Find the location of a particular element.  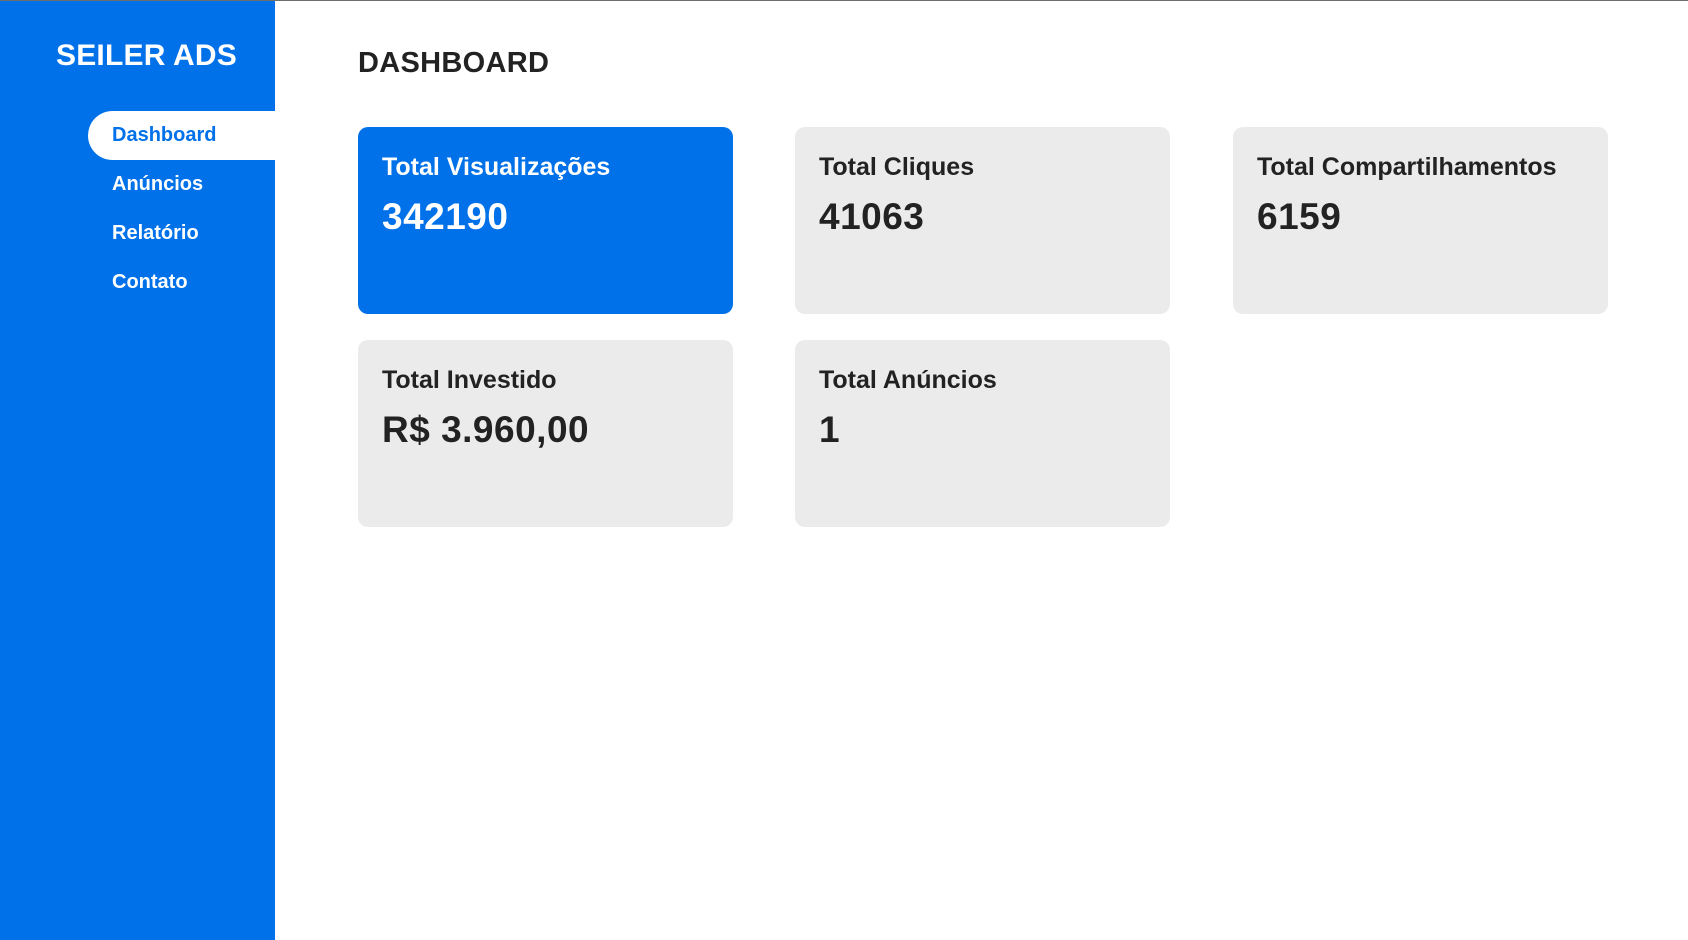

stat-card-value: 1 is located at coordinates (830, 429).